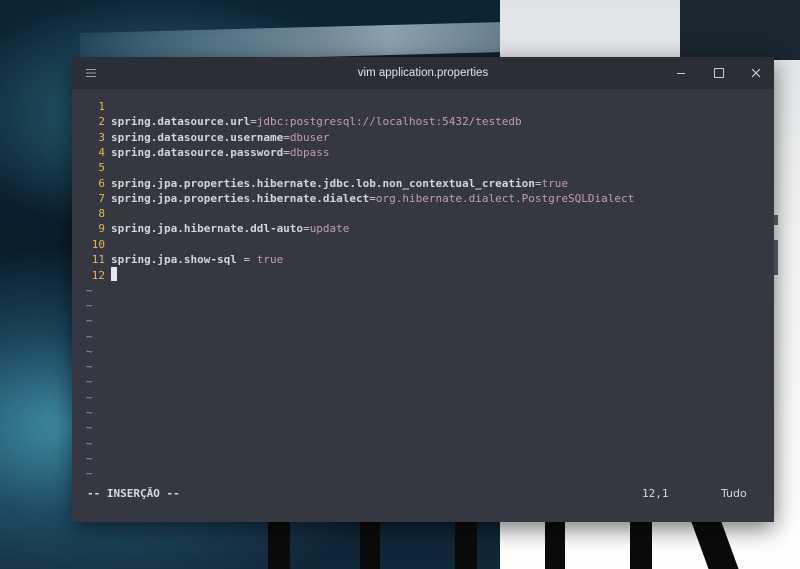  I want to click on line-number: 2, so click(101, 122).